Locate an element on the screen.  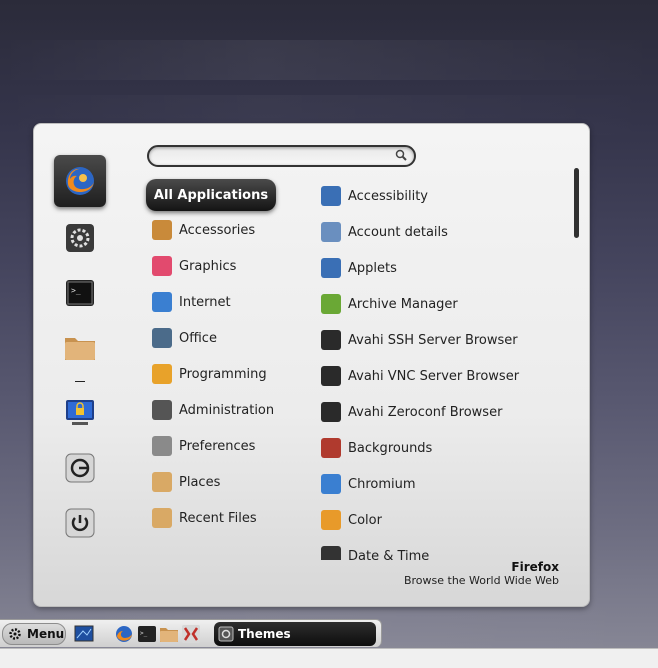
category-label: Office is located at coordinates (198, 338).